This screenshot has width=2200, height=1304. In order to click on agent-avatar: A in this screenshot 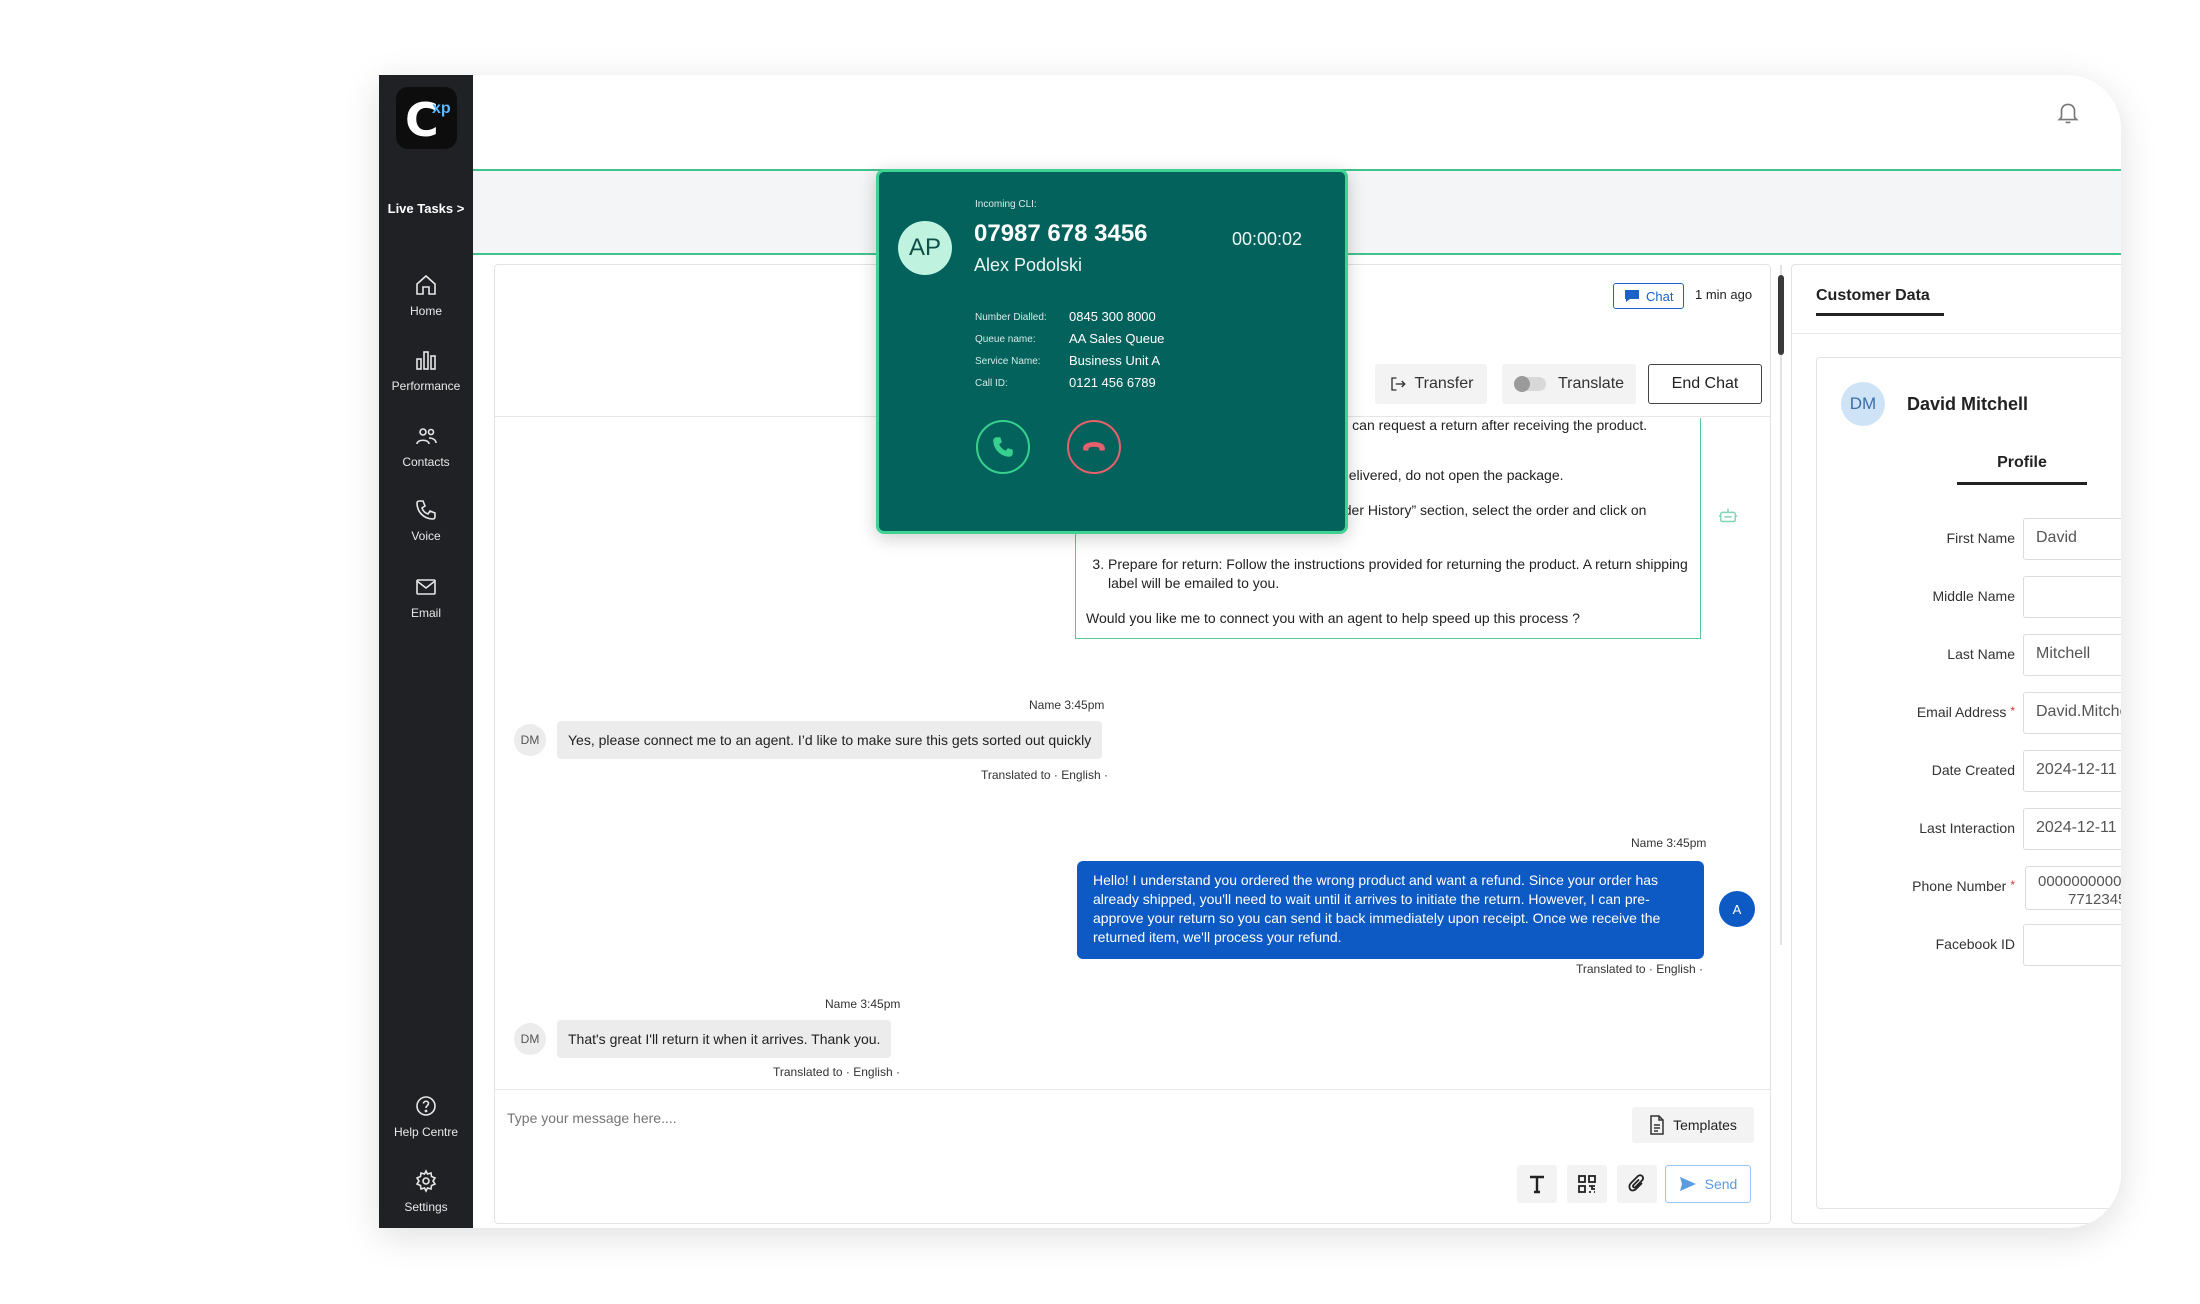, I will do `click(1737, 909)`.